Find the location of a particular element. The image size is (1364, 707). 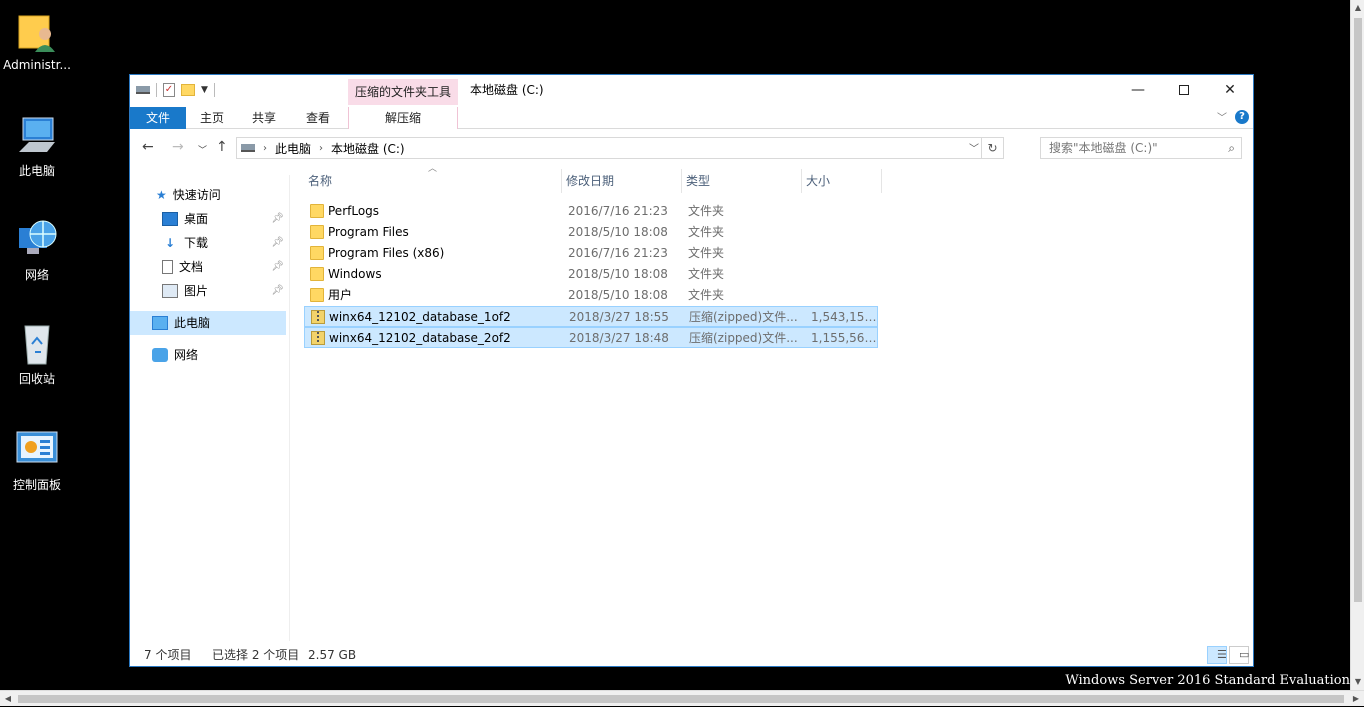

tab-extract: 解压缩 is located at coordinates (403, 118).